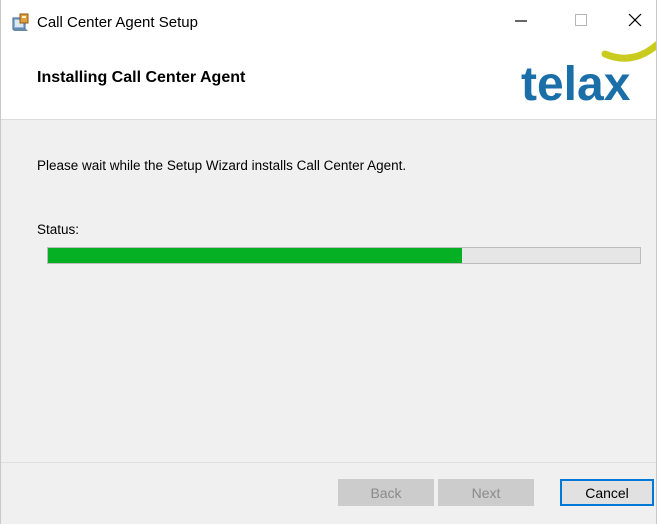 This screenshot has width=665, height=524. I want to click on install-progress-bar, so click(344, 255).